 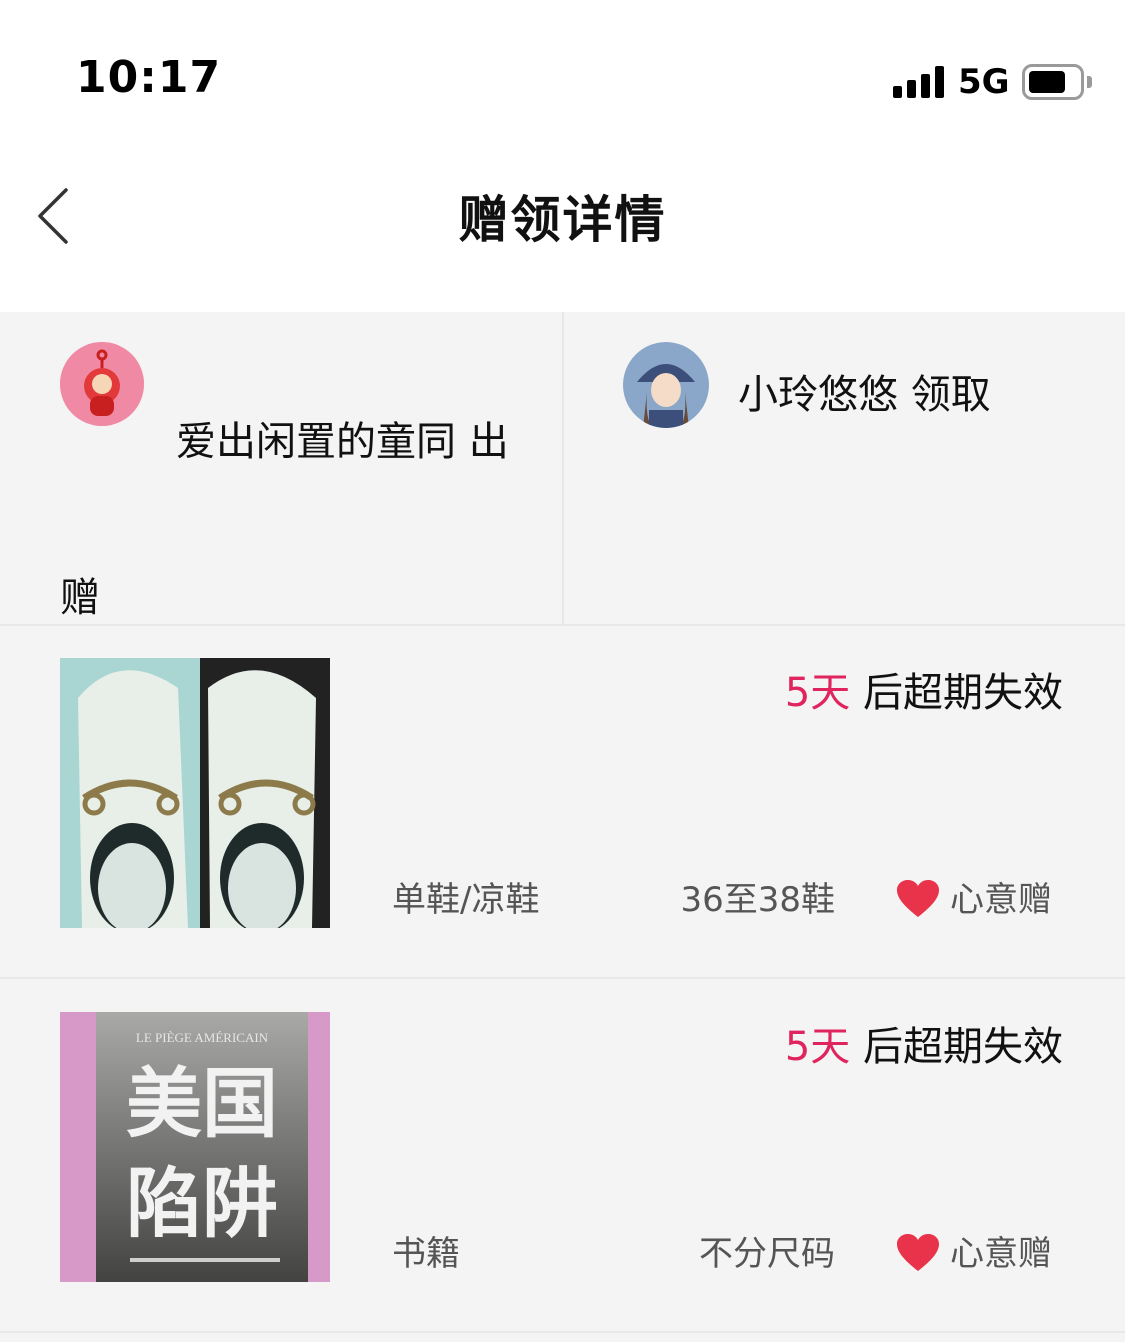 What do you see at coordinates (757, 900) in the screenshot?
I see `item-size: 36至38鞋` at bounding box center [757, 900].